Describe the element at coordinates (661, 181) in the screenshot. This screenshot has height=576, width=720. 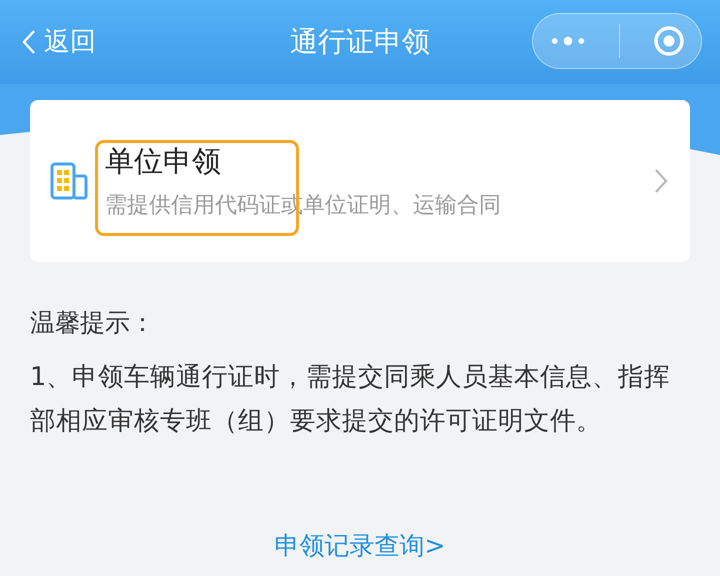
I see `chevron-icon` at that location.